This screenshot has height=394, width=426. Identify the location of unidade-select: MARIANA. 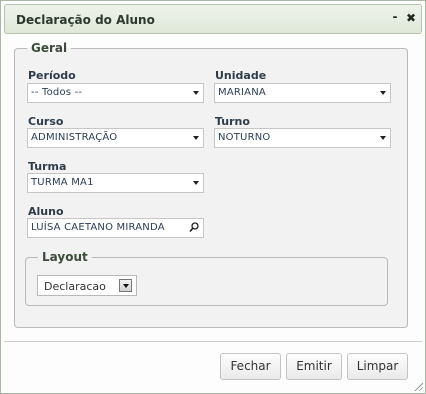
(302, 93).